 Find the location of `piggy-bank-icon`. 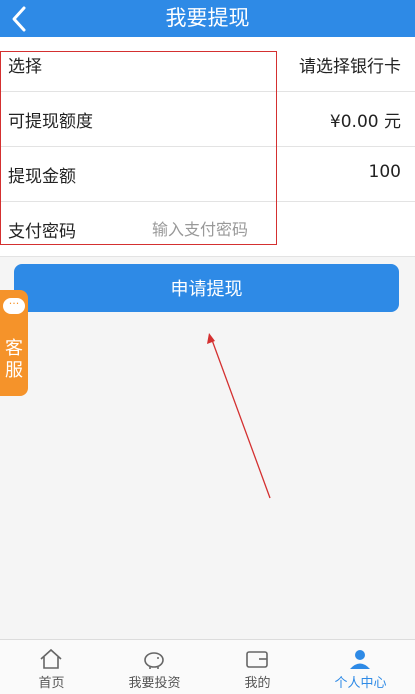

piggy-bank-icon is located at coordinates (154, 660).